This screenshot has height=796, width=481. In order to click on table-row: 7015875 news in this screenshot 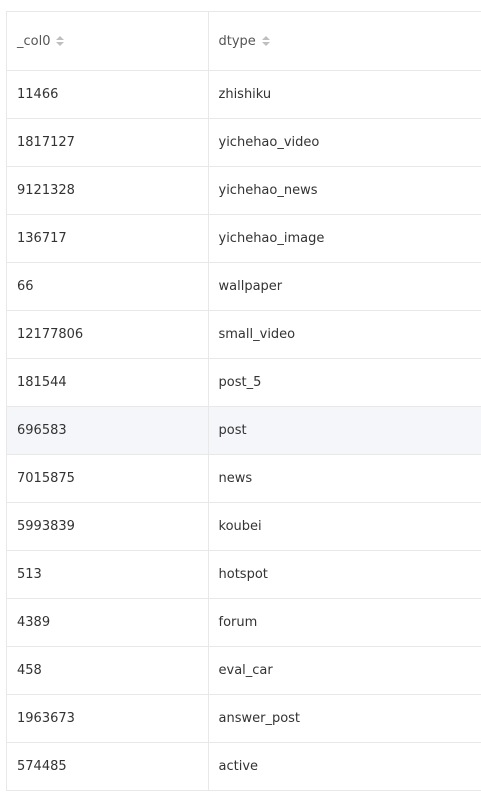, I will do `click(244, 478)`.